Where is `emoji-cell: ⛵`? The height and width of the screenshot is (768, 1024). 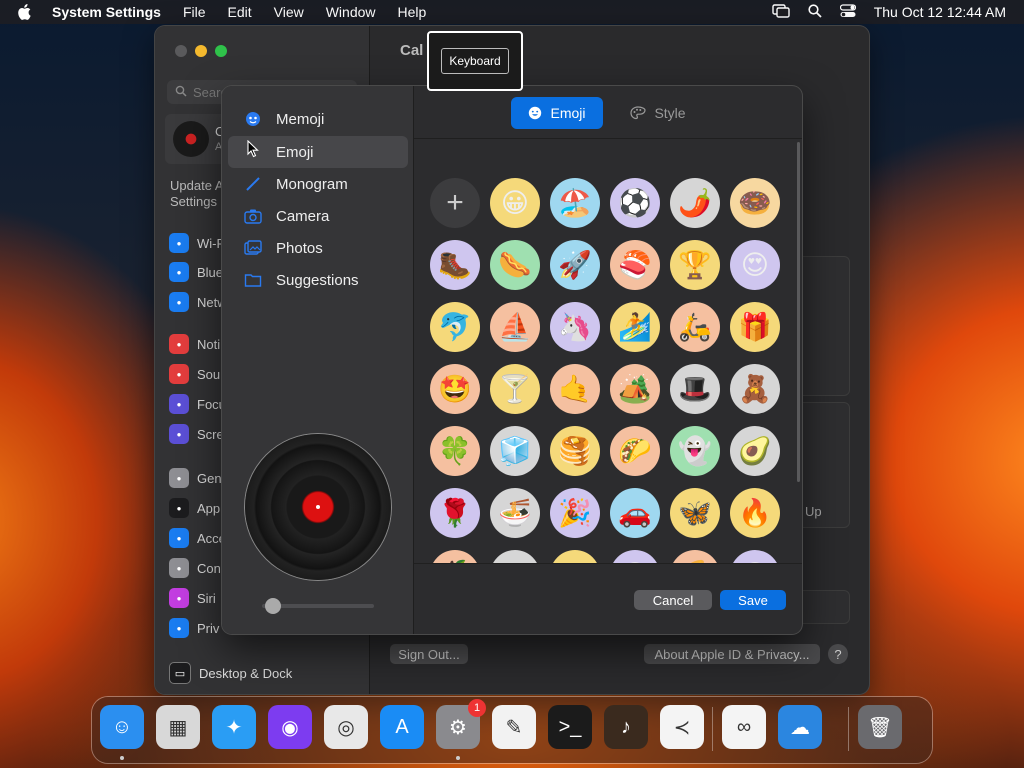 emoji-cell: ⛵ is located at coordinates (515, 327).